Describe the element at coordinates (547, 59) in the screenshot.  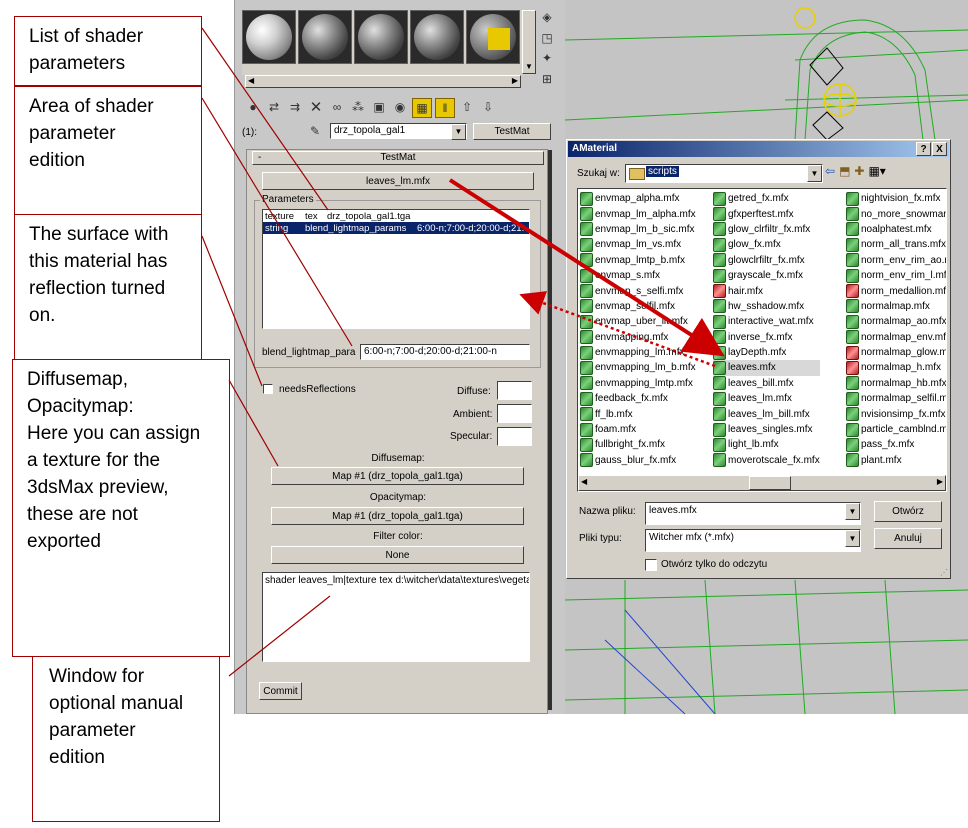
I see `background-icon: ✦` at that location.